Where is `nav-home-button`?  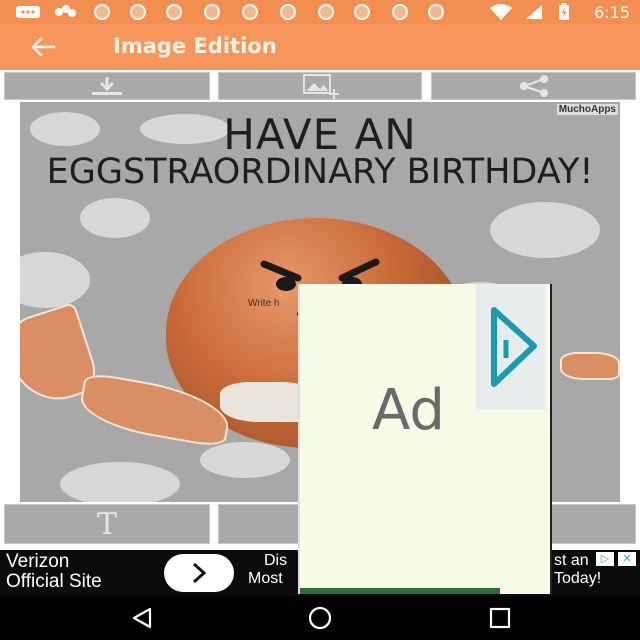 nav-home-button is located at coordinates (320, 618).